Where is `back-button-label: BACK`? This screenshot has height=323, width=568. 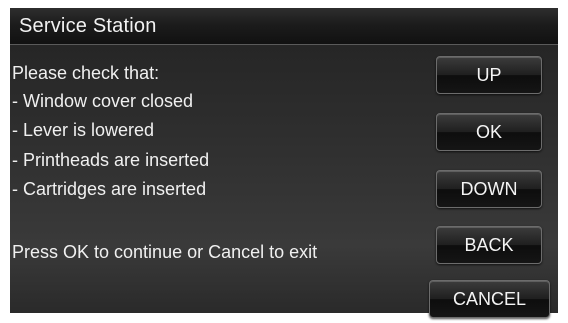
back-button-label: BACK is located at coordinates (489, 244).